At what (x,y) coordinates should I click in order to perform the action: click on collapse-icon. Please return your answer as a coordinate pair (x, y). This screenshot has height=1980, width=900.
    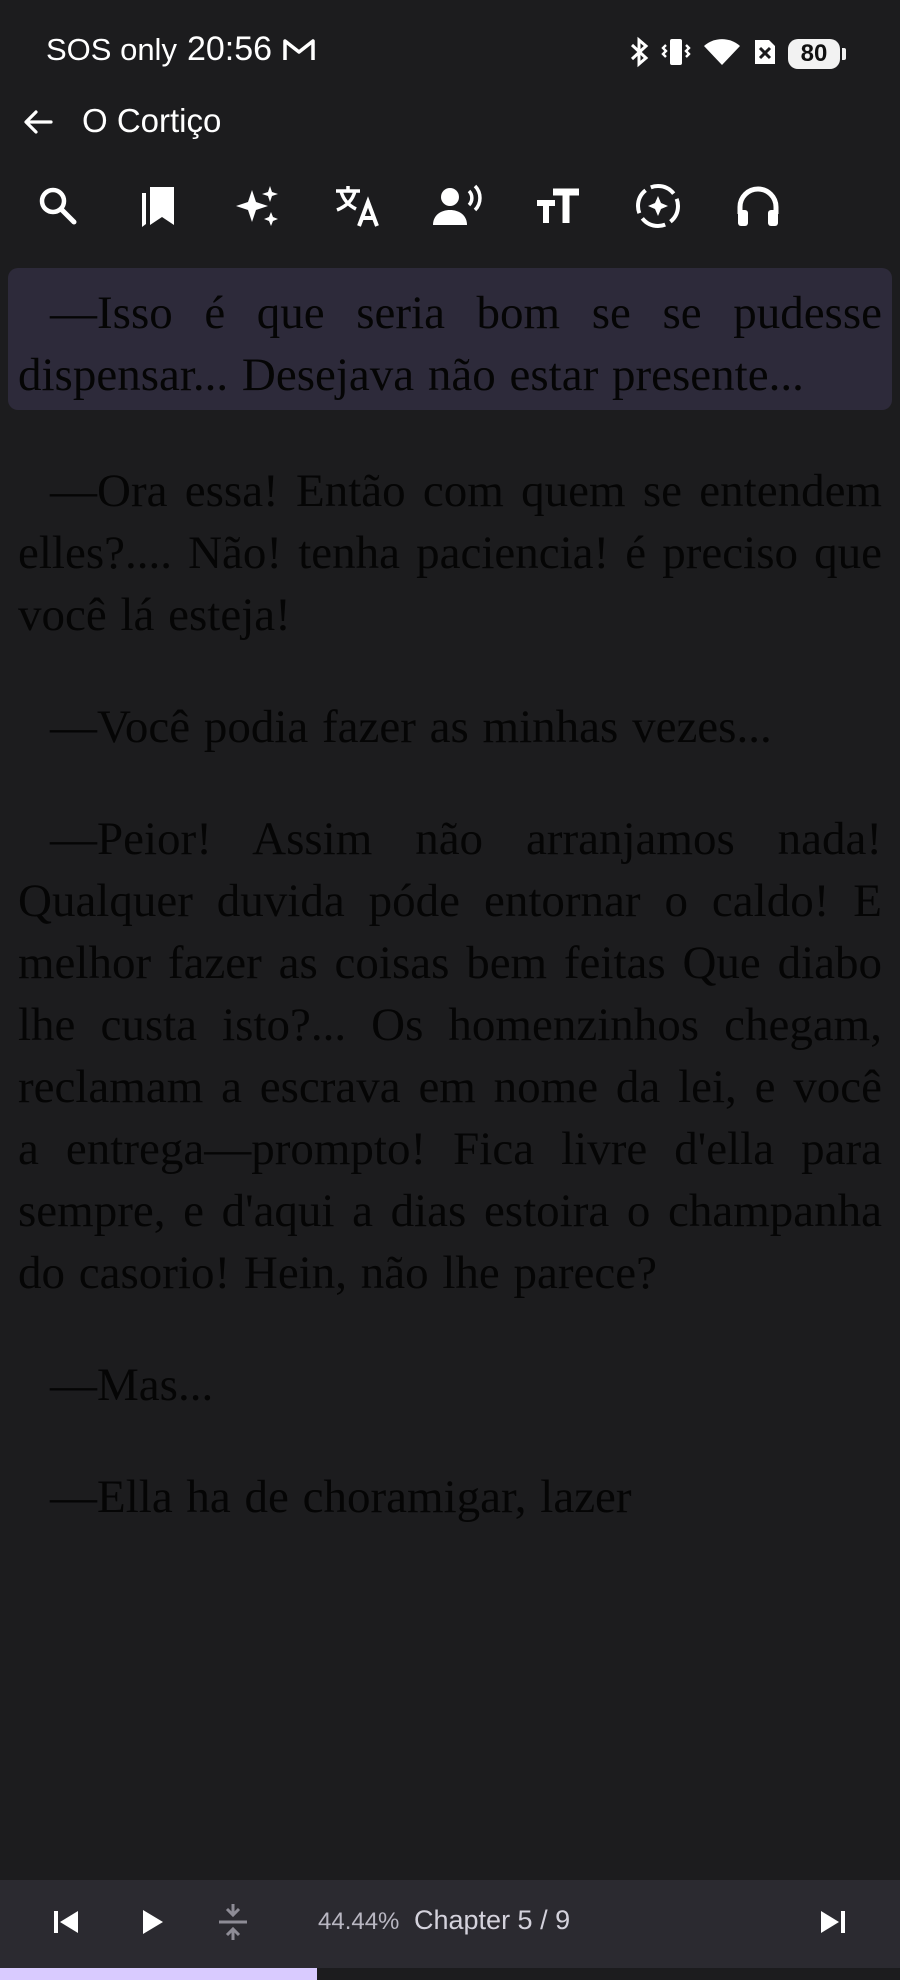
    Looking at the image, I should click on (233, 1924).